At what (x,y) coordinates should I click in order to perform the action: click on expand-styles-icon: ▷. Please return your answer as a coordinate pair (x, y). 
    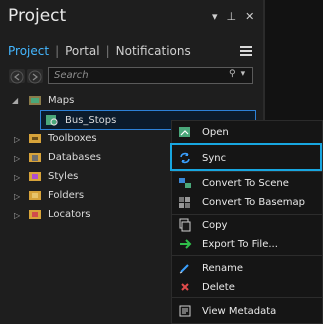
    Looking at the image, I should click on (17, 177).